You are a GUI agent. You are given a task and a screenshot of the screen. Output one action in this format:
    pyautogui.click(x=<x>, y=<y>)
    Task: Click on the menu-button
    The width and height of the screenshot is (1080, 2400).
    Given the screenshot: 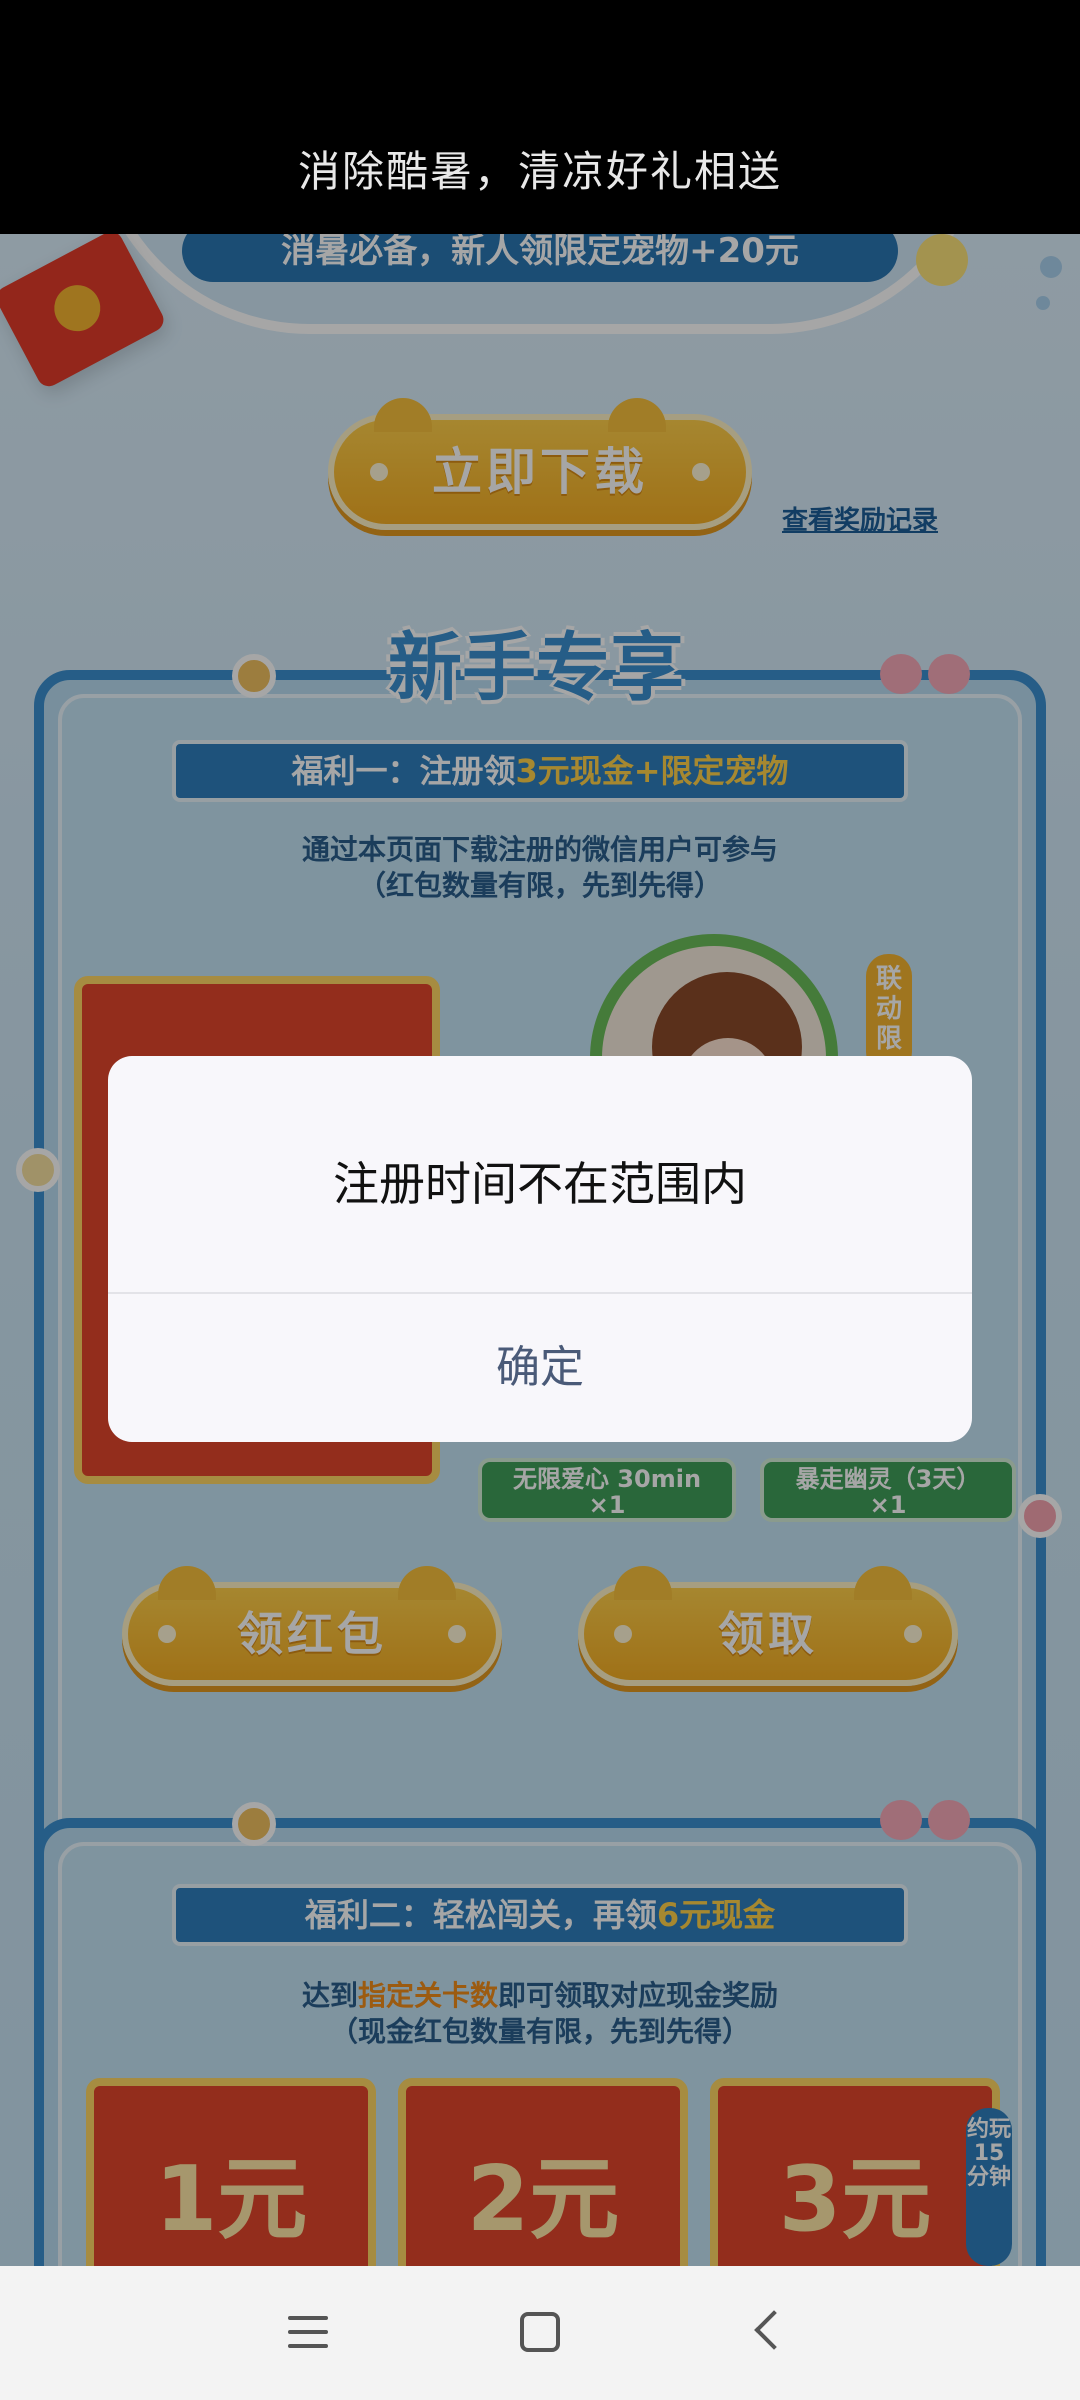 What is the action you would take?
    pyautogui.click(x=308, y=2333)
    